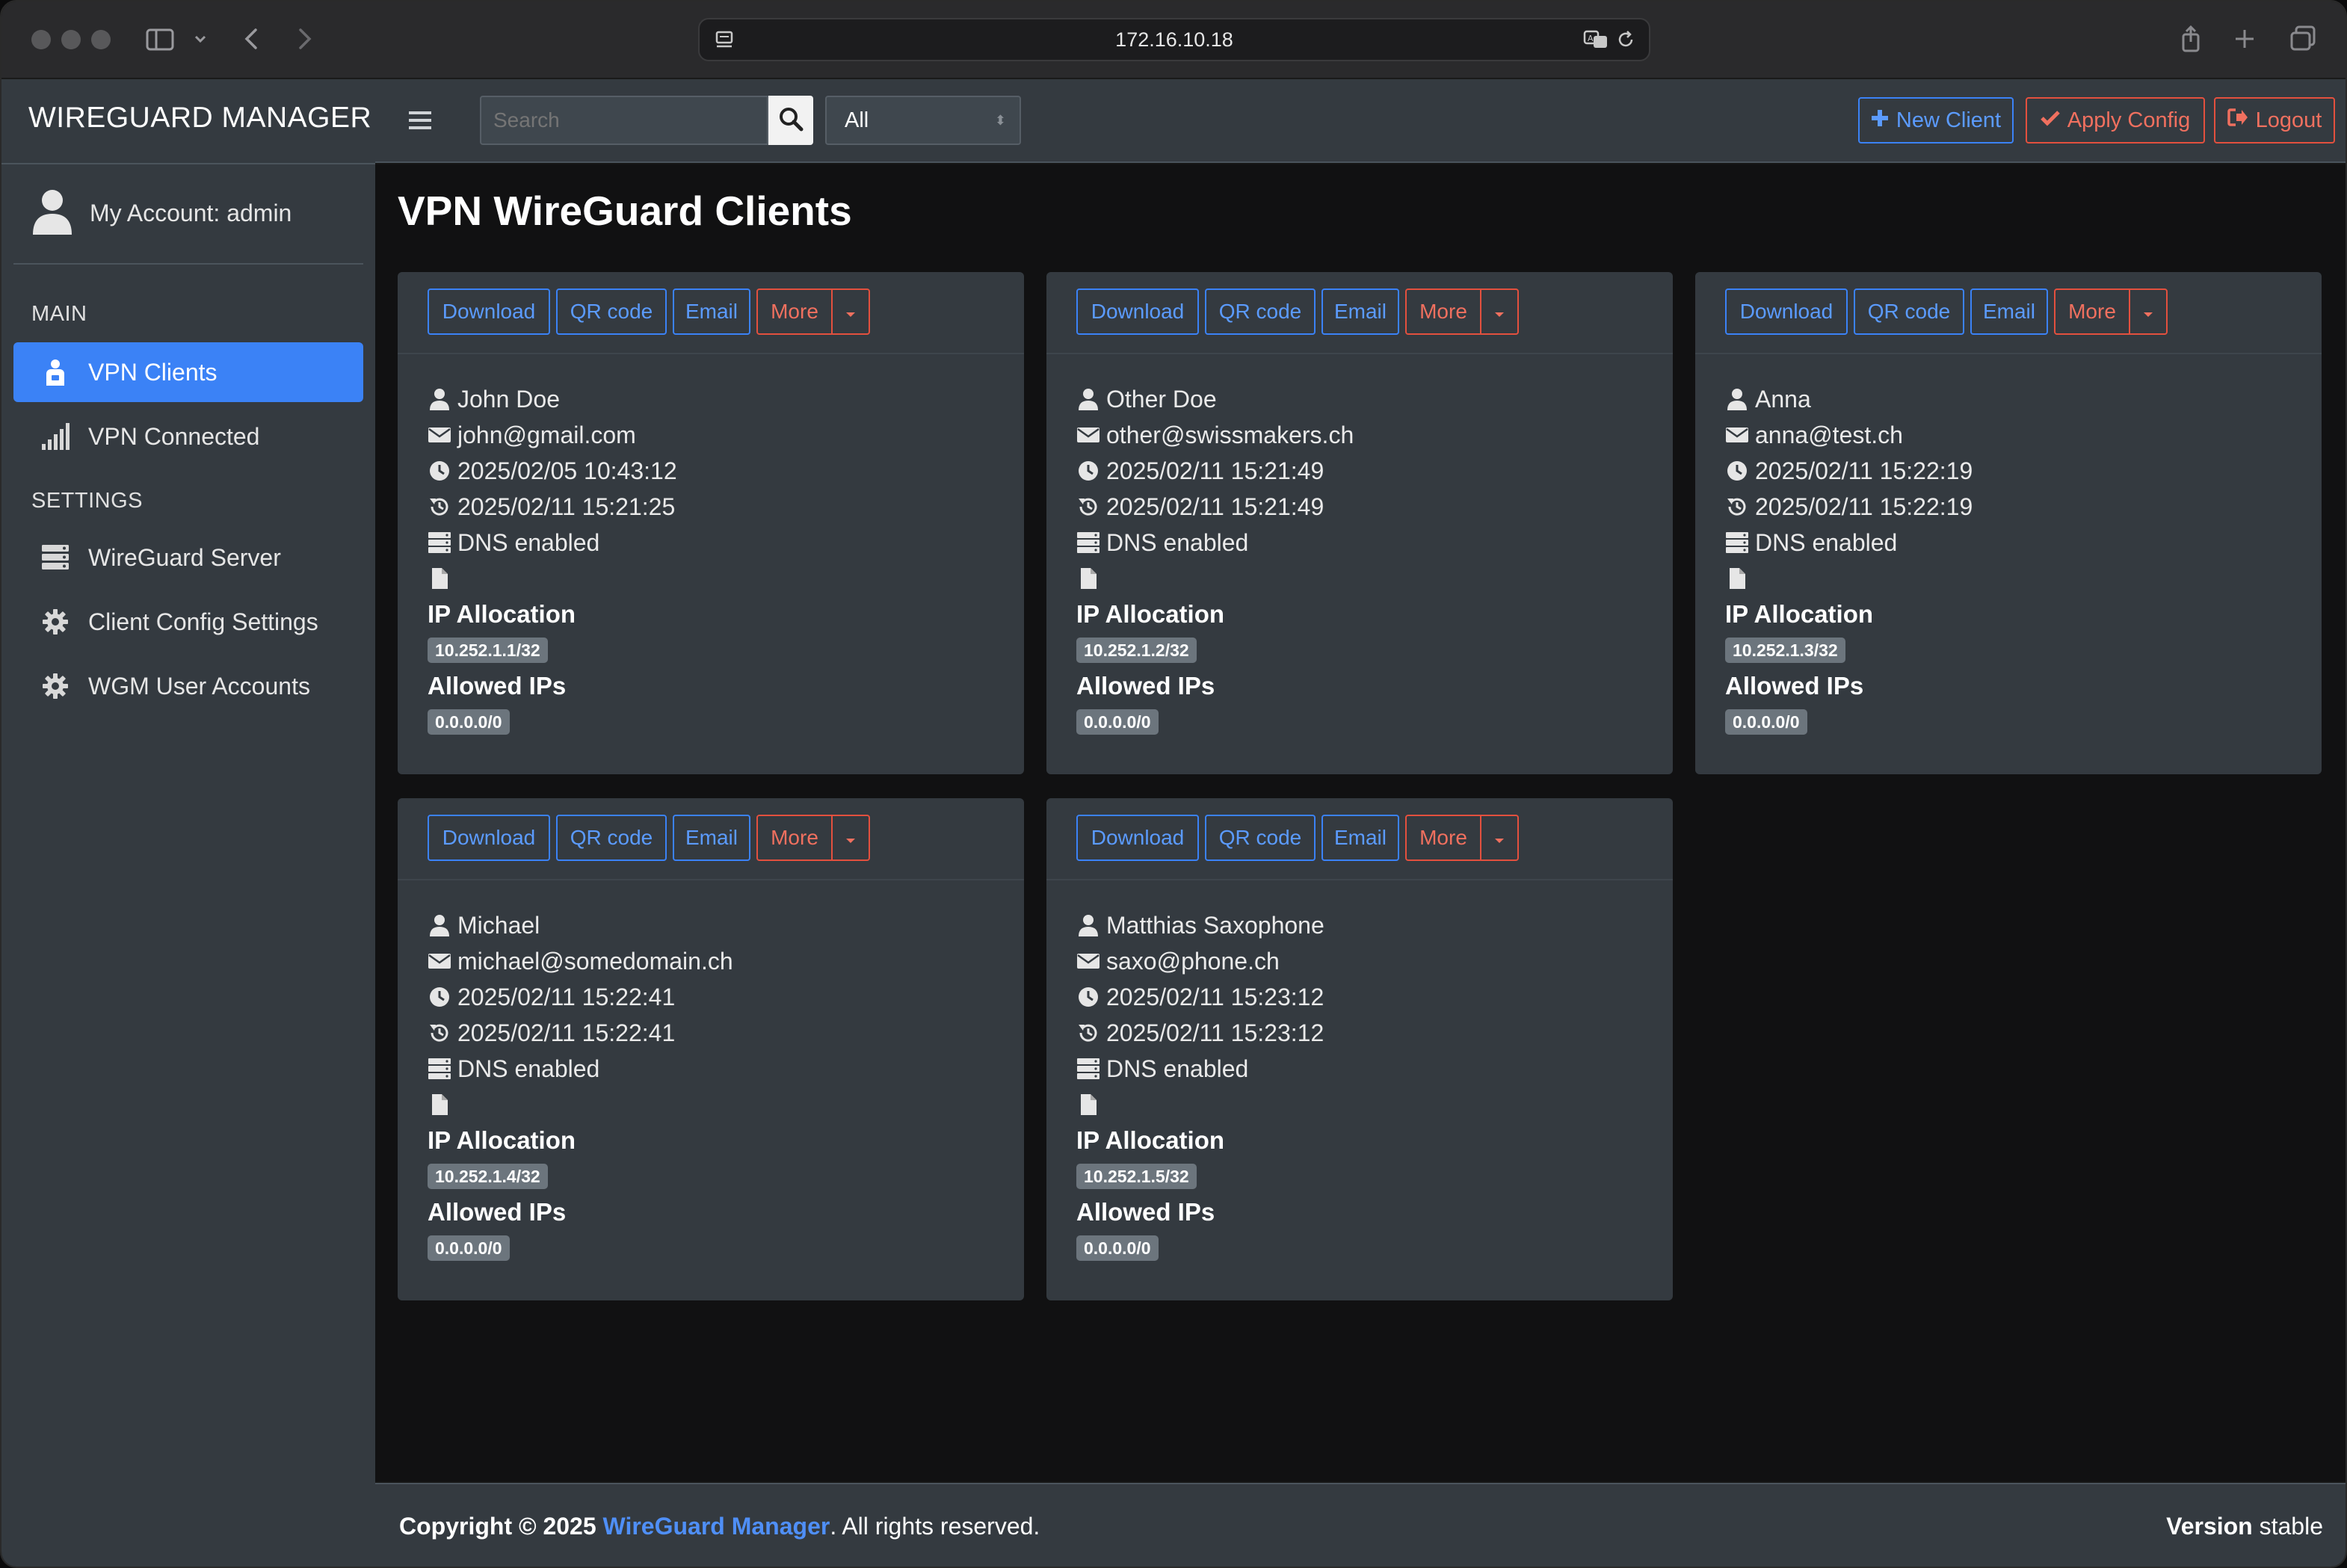 The height and width of the screenshot is (1568, 2347). Describe the element at coordinates (2191, 38) in the screenshot. I see `share-icon` at that location.